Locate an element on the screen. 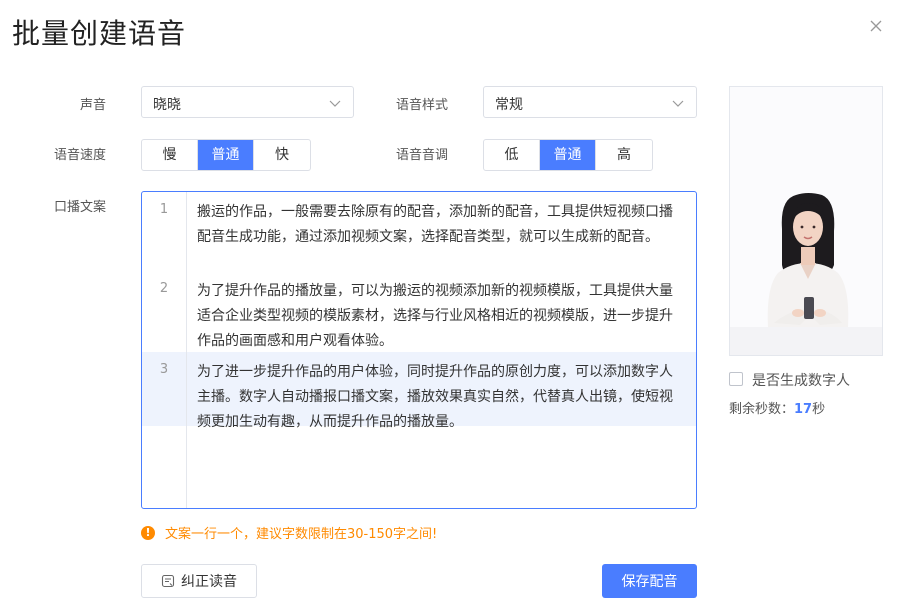 The width and height of the screenshot is (900, 600). style-value: 常规 is located at coordinates (509, 105).